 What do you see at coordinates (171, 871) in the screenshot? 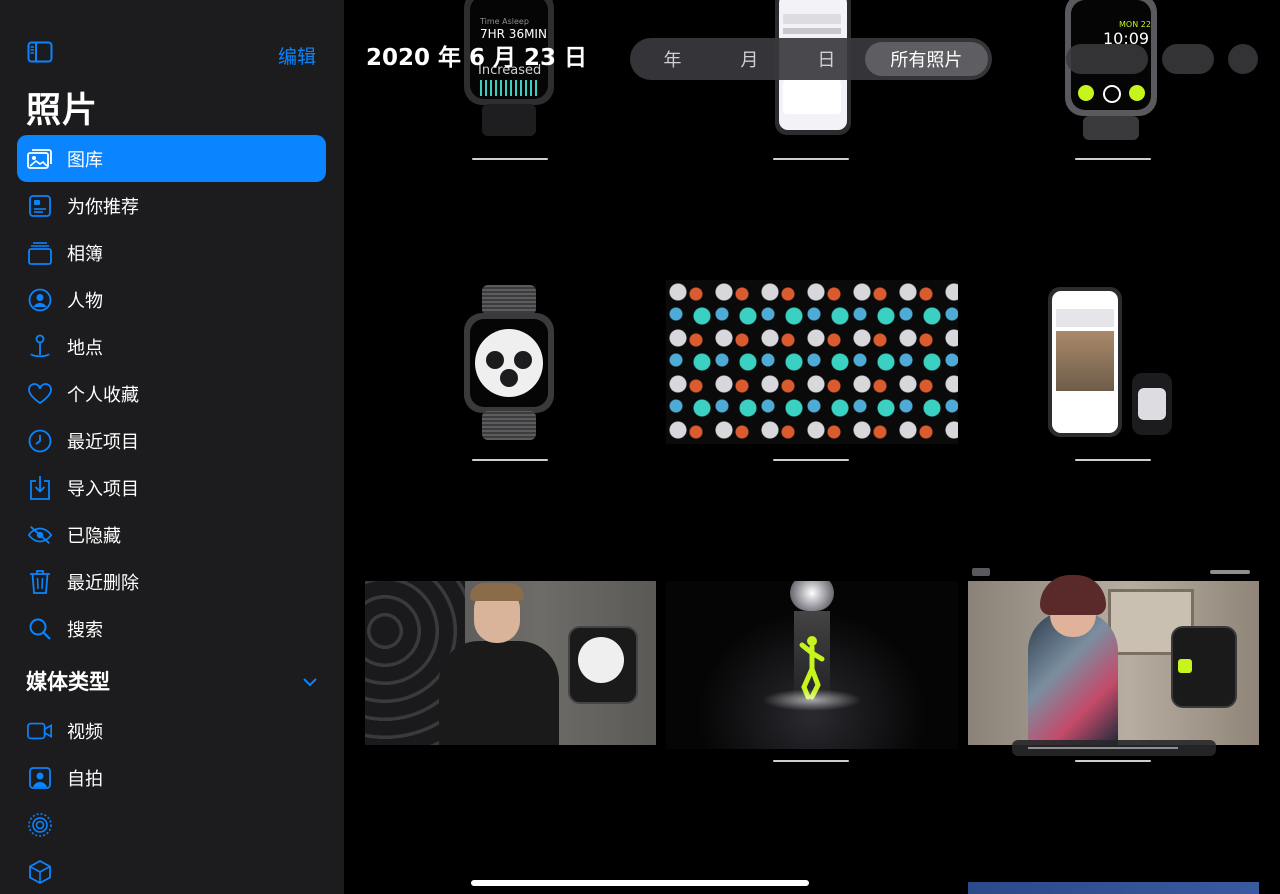
I see `sidebar-item-3d` at bounding box center [171, 871].